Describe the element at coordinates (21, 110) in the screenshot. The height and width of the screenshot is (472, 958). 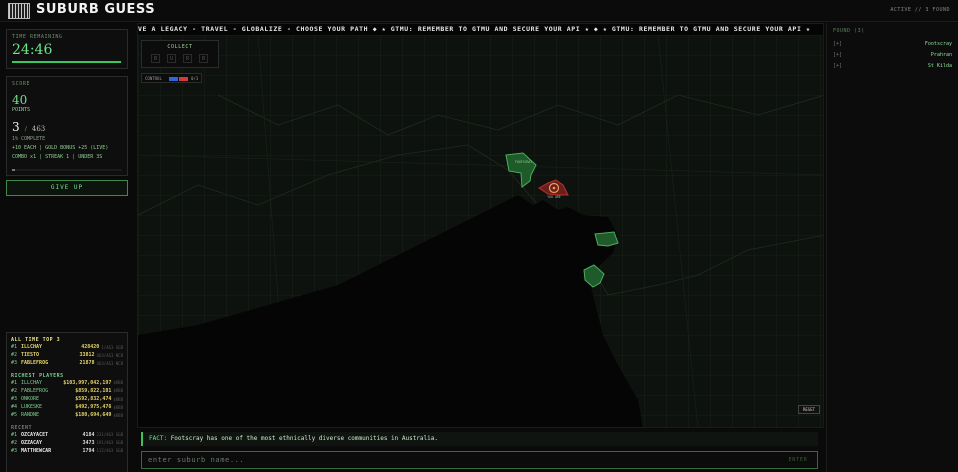
I see `points-label: POINTS` at that location.